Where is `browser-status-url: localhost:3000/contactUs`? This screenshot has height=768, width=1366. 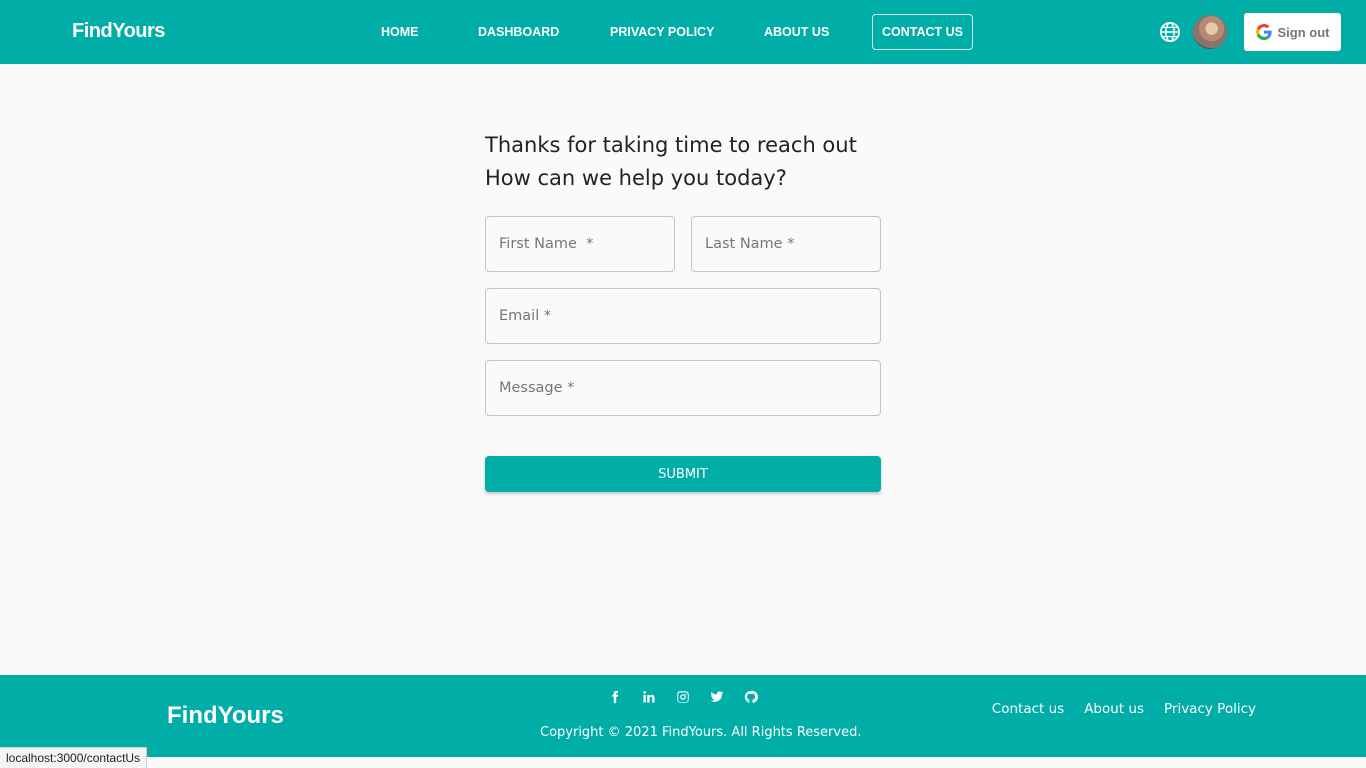
browser-status-url: localhost:3000/contactUs is located at coordinates (74, 757).